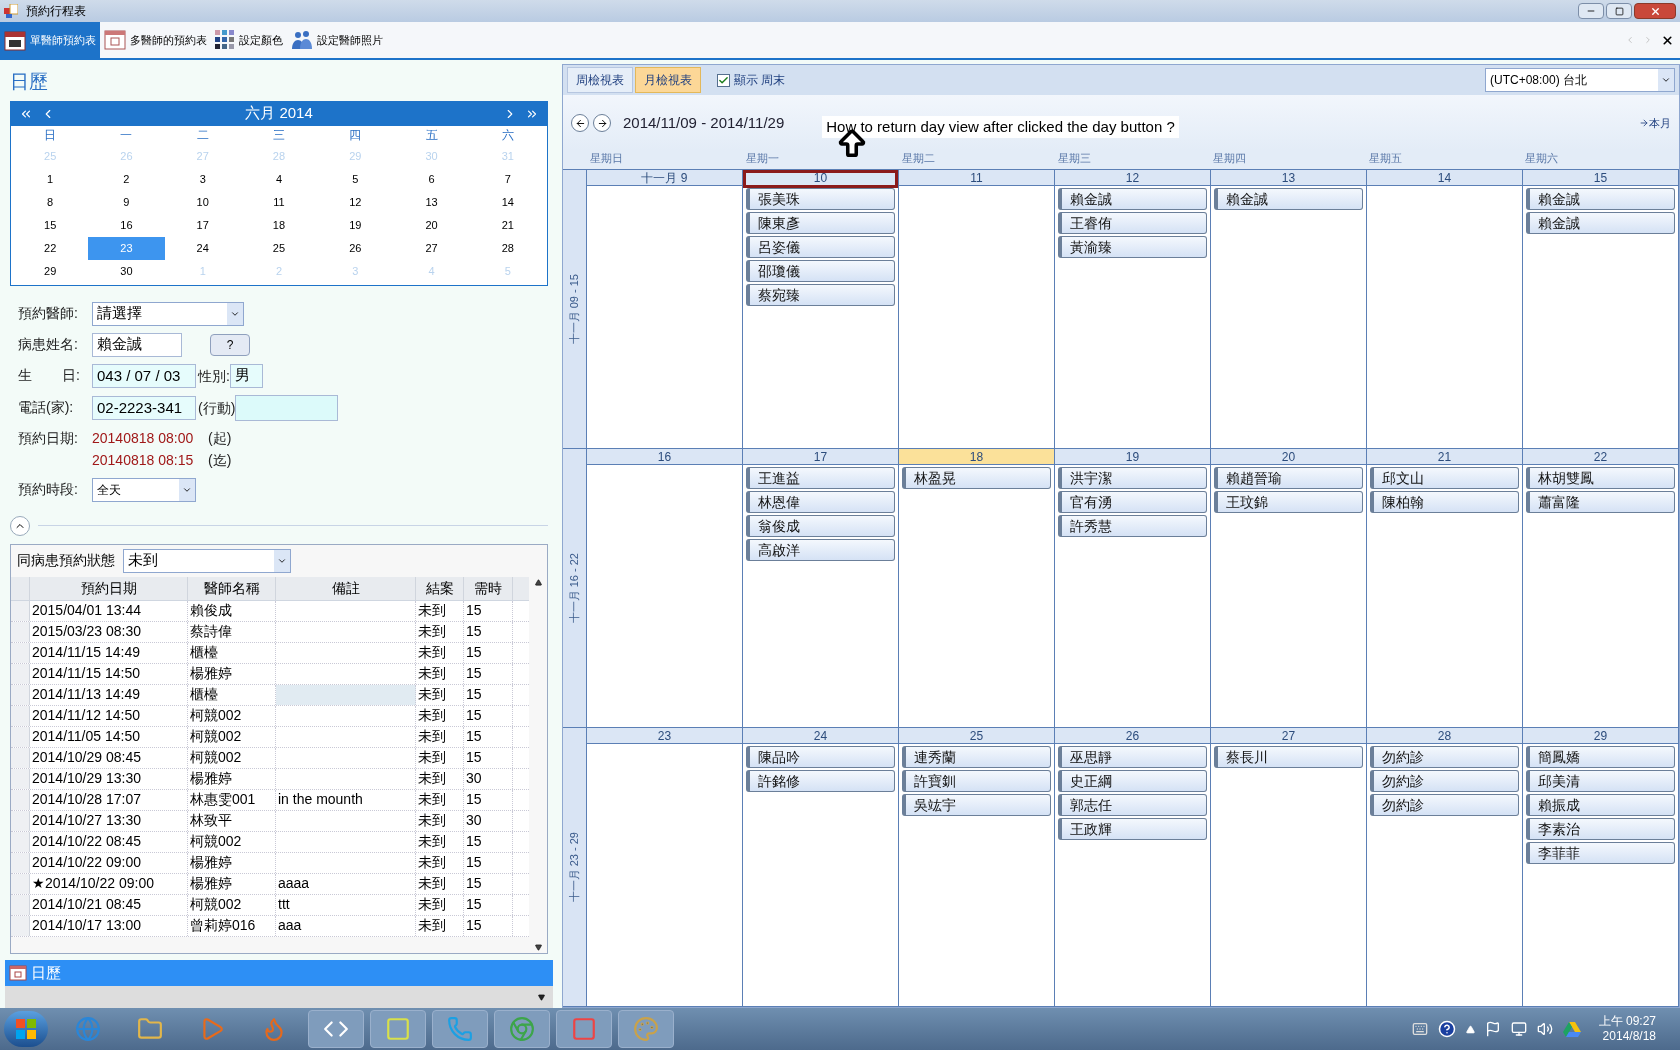 Image resolution: width=1680 pixels, height=1050 pixels. I want to click on day-header: 20, so click(1288, 457).